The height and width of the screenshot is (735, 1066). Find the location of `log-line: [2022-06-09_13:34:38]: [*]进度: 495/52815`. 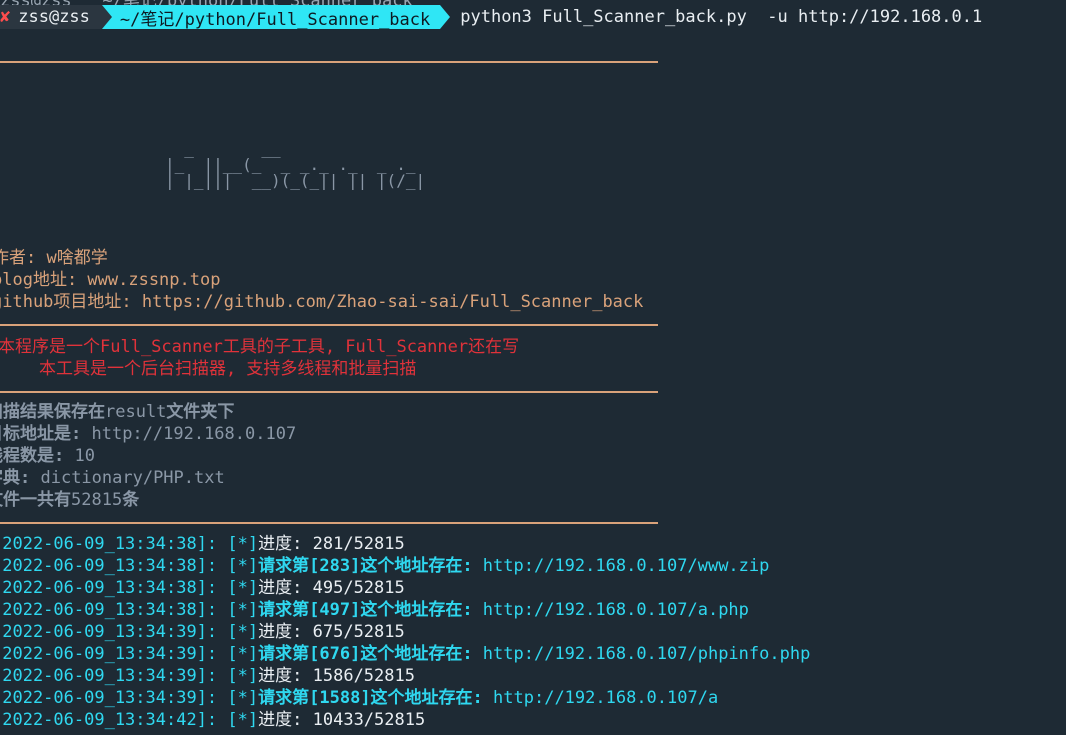

log-line: [2022-06-09_13:34:38]: [*]进度: 495/52815 is located at coordinates (202, 588).